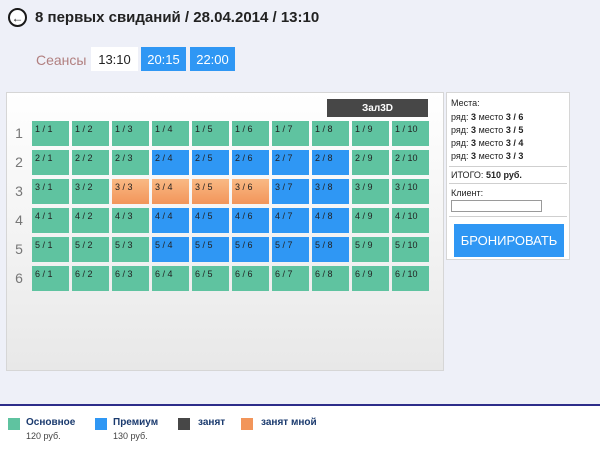  Describe the element at coordinates (410, 133) in the screenshot. I see `seat-basic: 1 / 10` at that location.